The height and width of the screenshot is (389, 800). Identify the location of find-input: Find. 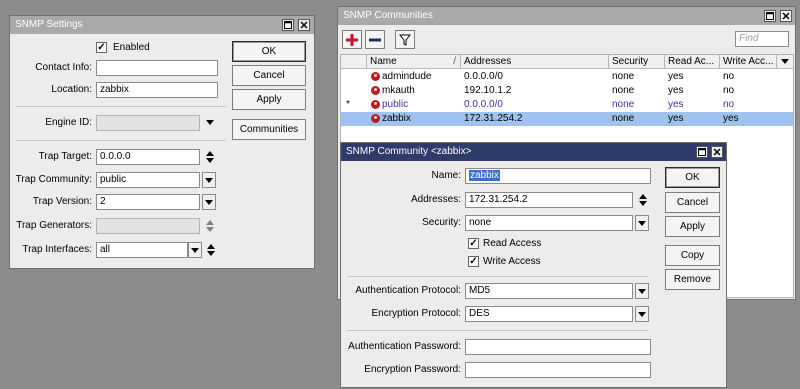
(762, 39).